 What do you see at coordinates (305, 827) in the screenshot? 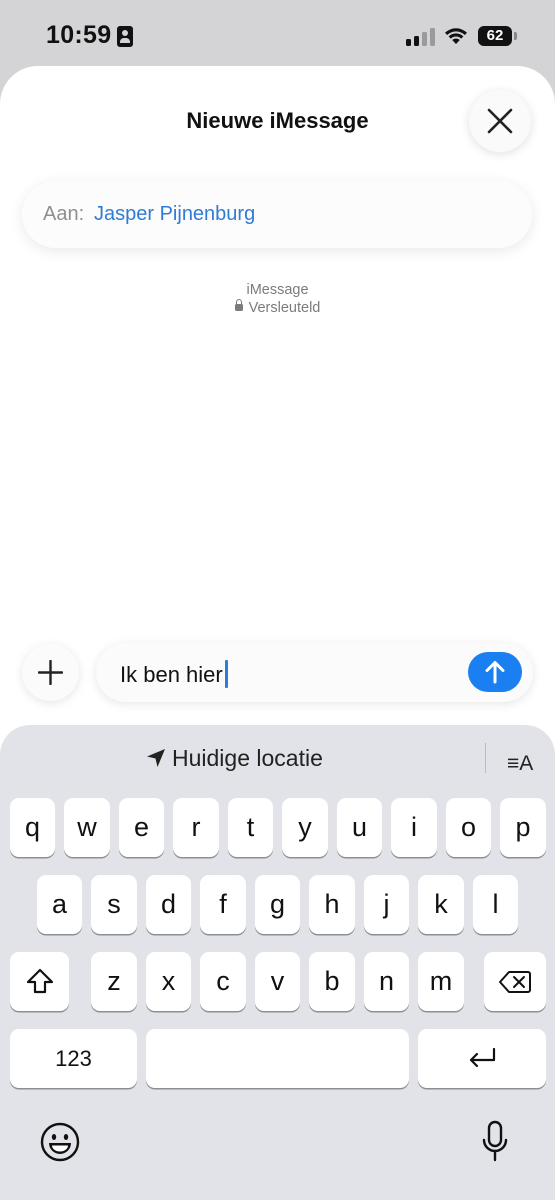
I see `key-y: y` at bounding box center [305, 827].